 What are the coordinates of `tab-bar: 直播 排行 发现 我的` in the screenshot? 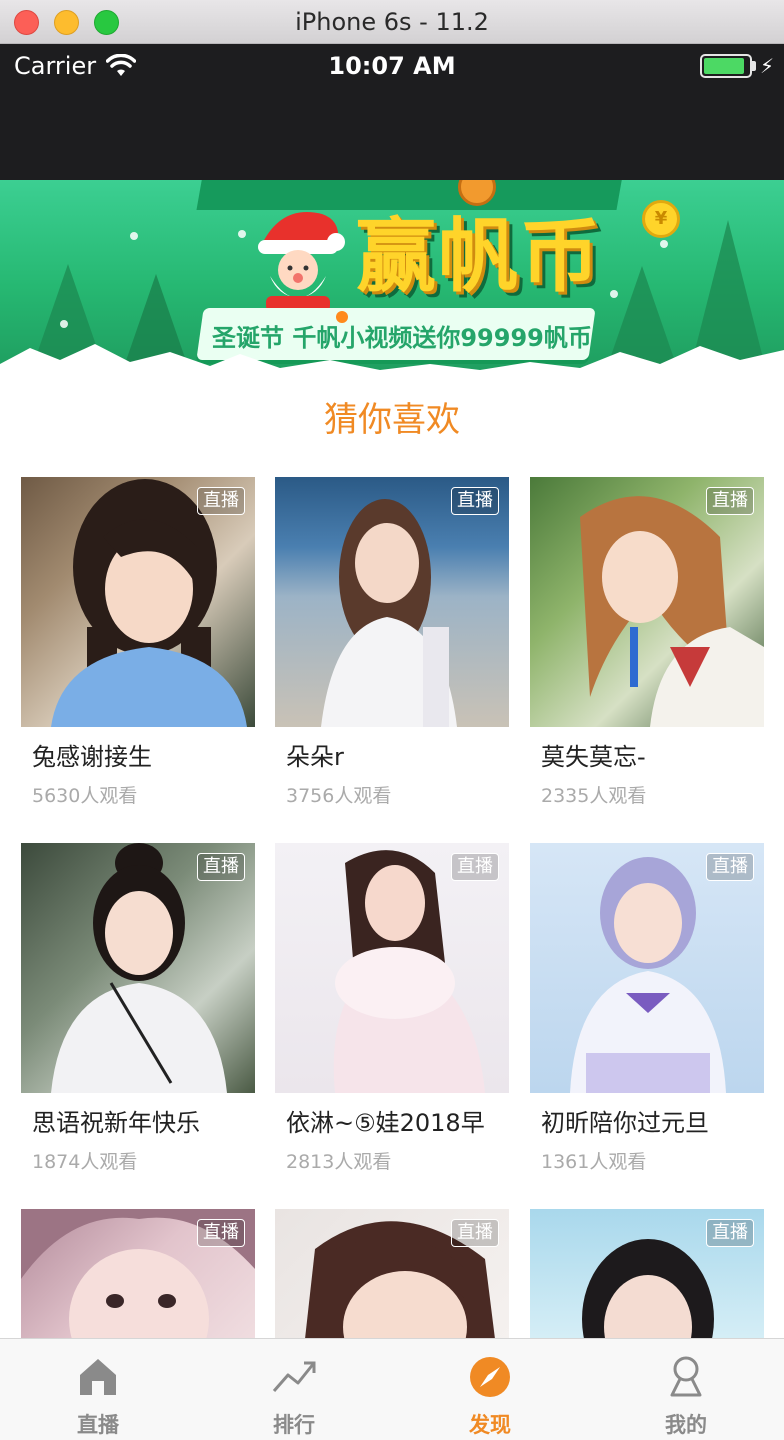 It's located at (392, 1389).